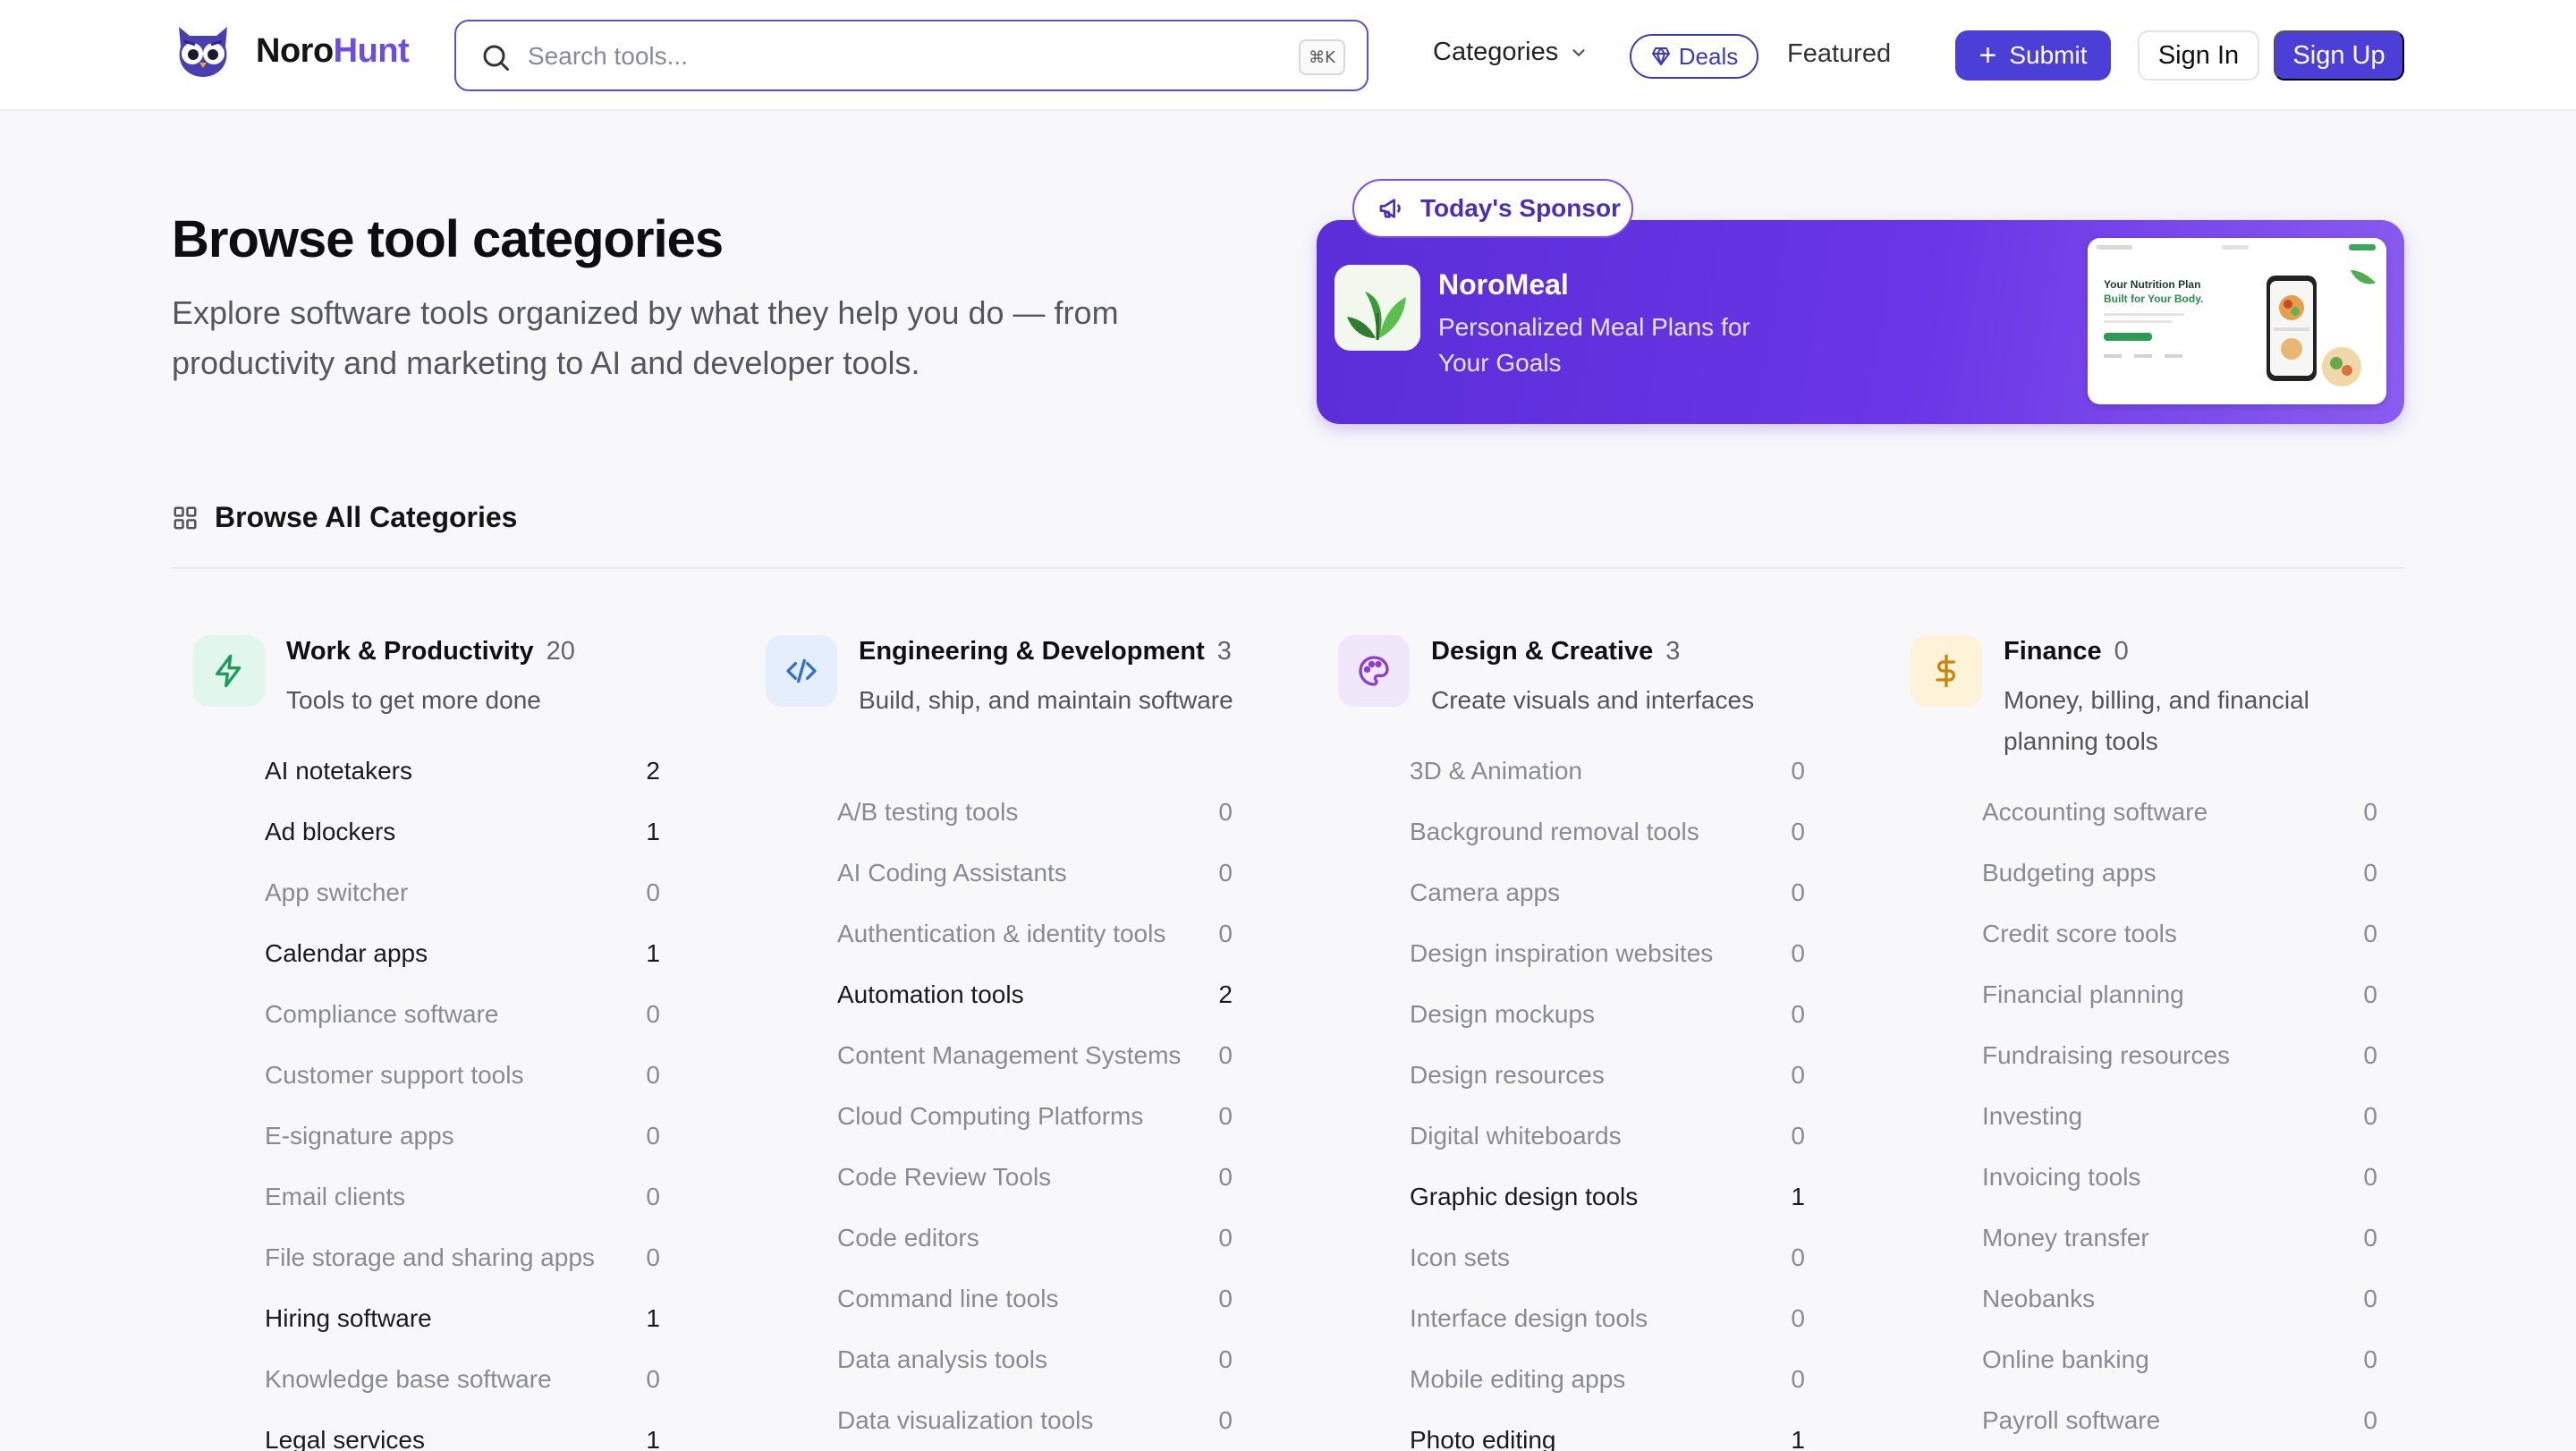  What do you see at coordinates (366, 517) in the screenshot?
I see `browse-heading-label: Browse All Categories` at bounding box center [366, 517].